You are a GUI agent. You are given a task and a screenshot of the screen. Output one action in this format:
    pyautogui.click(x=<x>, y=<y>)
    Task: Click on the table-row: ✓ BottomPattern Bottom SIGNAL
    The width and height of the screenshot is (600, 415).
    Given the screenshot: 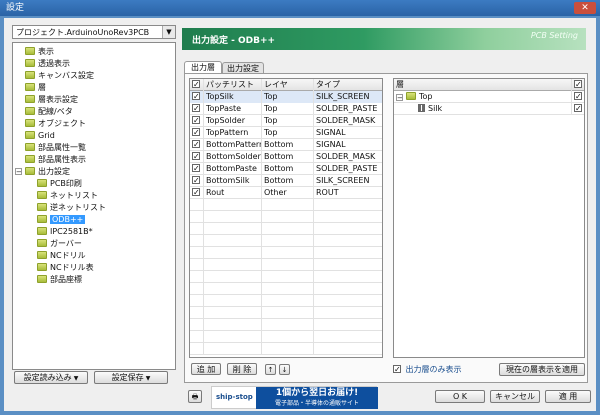 What is the action you would take?
    pyautogui.click(x=286, y=145)
    